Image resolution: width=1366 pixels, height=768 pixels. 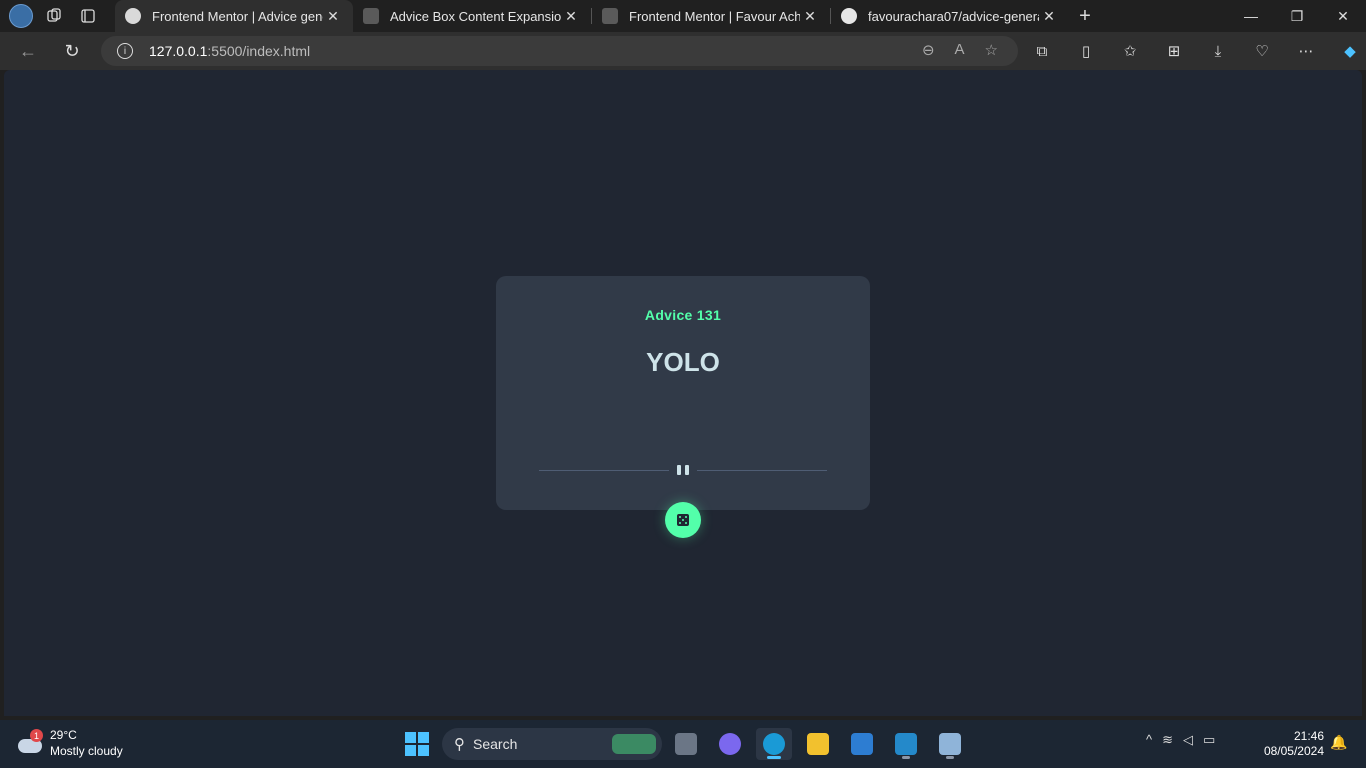 I want to click on edge-browser-icon, so click(x=774, y=744).